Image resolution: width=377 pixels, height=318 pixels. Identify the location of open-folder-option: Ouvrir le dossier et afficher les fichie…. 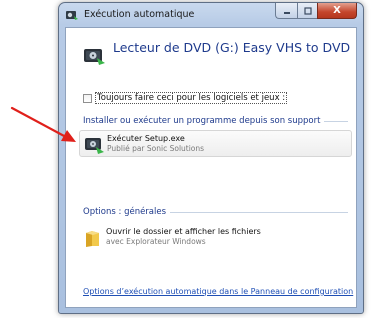
(215, 237).